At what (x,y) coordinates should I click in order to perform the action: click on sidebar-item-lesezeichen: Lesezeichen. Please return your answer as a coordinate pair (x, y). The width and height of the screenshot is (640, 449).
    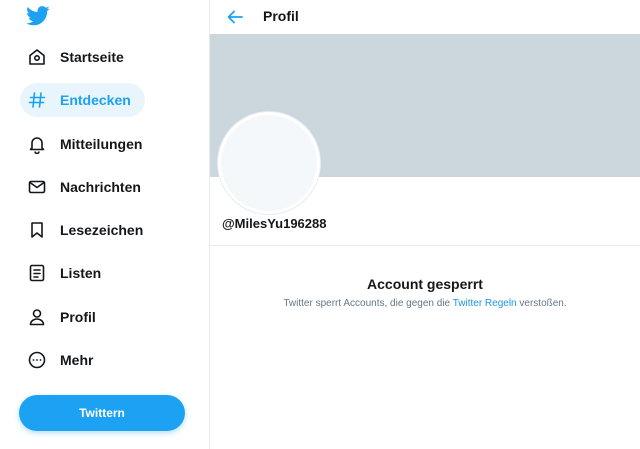
    Looking at the image, I should click on (88, 230).